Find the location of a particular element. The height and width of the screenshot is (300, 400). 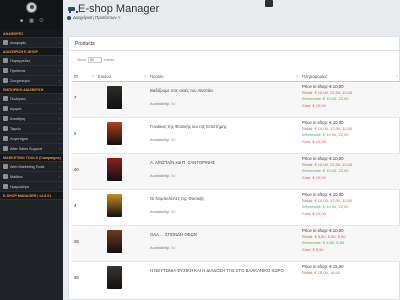

breadcrumb-label: Διαχείριση Προϊόντων > is located at coordinates (97, 17).